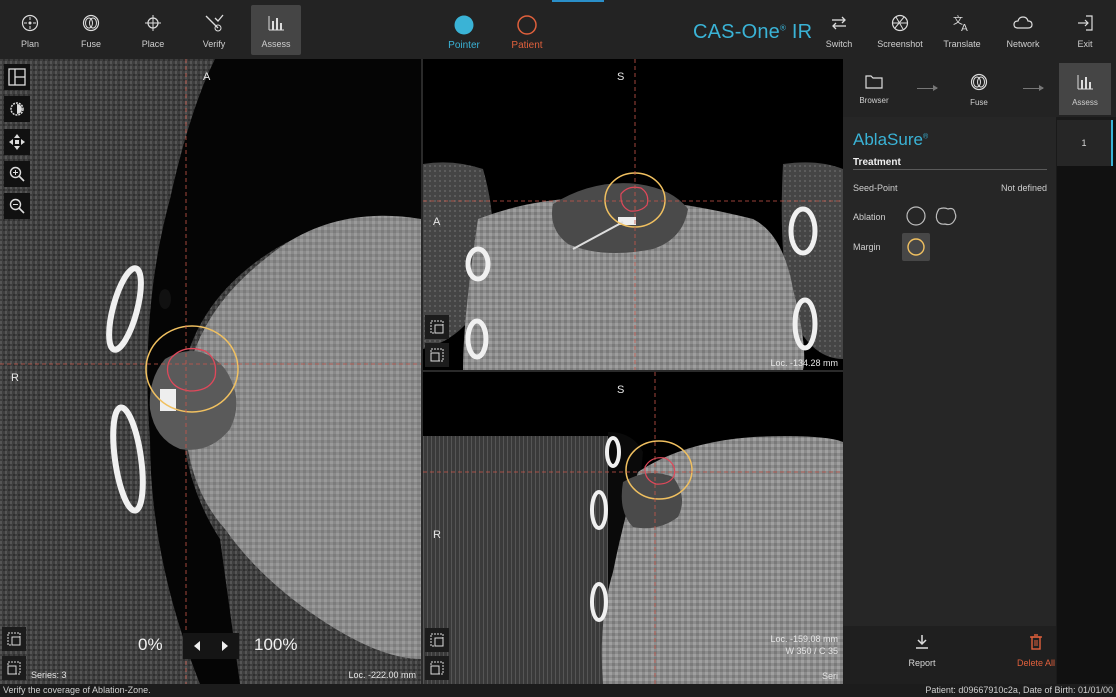 This screenshot has height=697, width=1116. Describe the element at coordinates (804, 363) in the screenshot. I see `location-label: Loc. -134.28 mm` at that location.